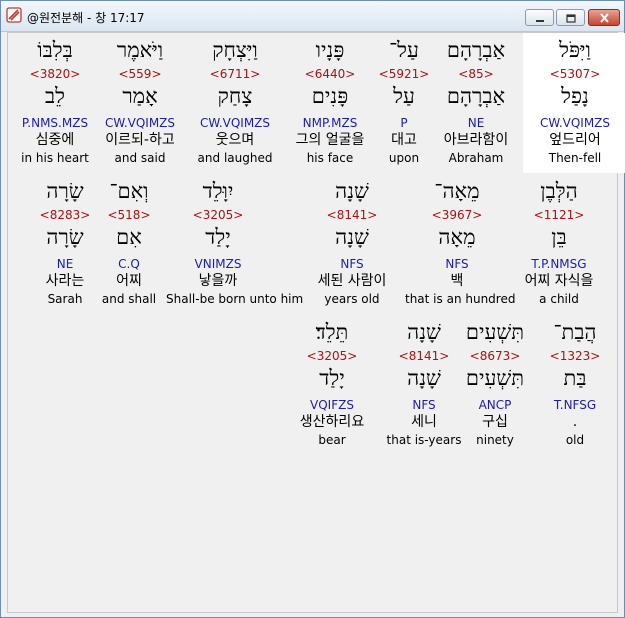 The width and height of the screenshot is (625, 618). I want to click on word-cell: הַלְּבֶן <1121> בֵּן T.P.NMSG 어찌 자식을 a child, so click(559, 244).